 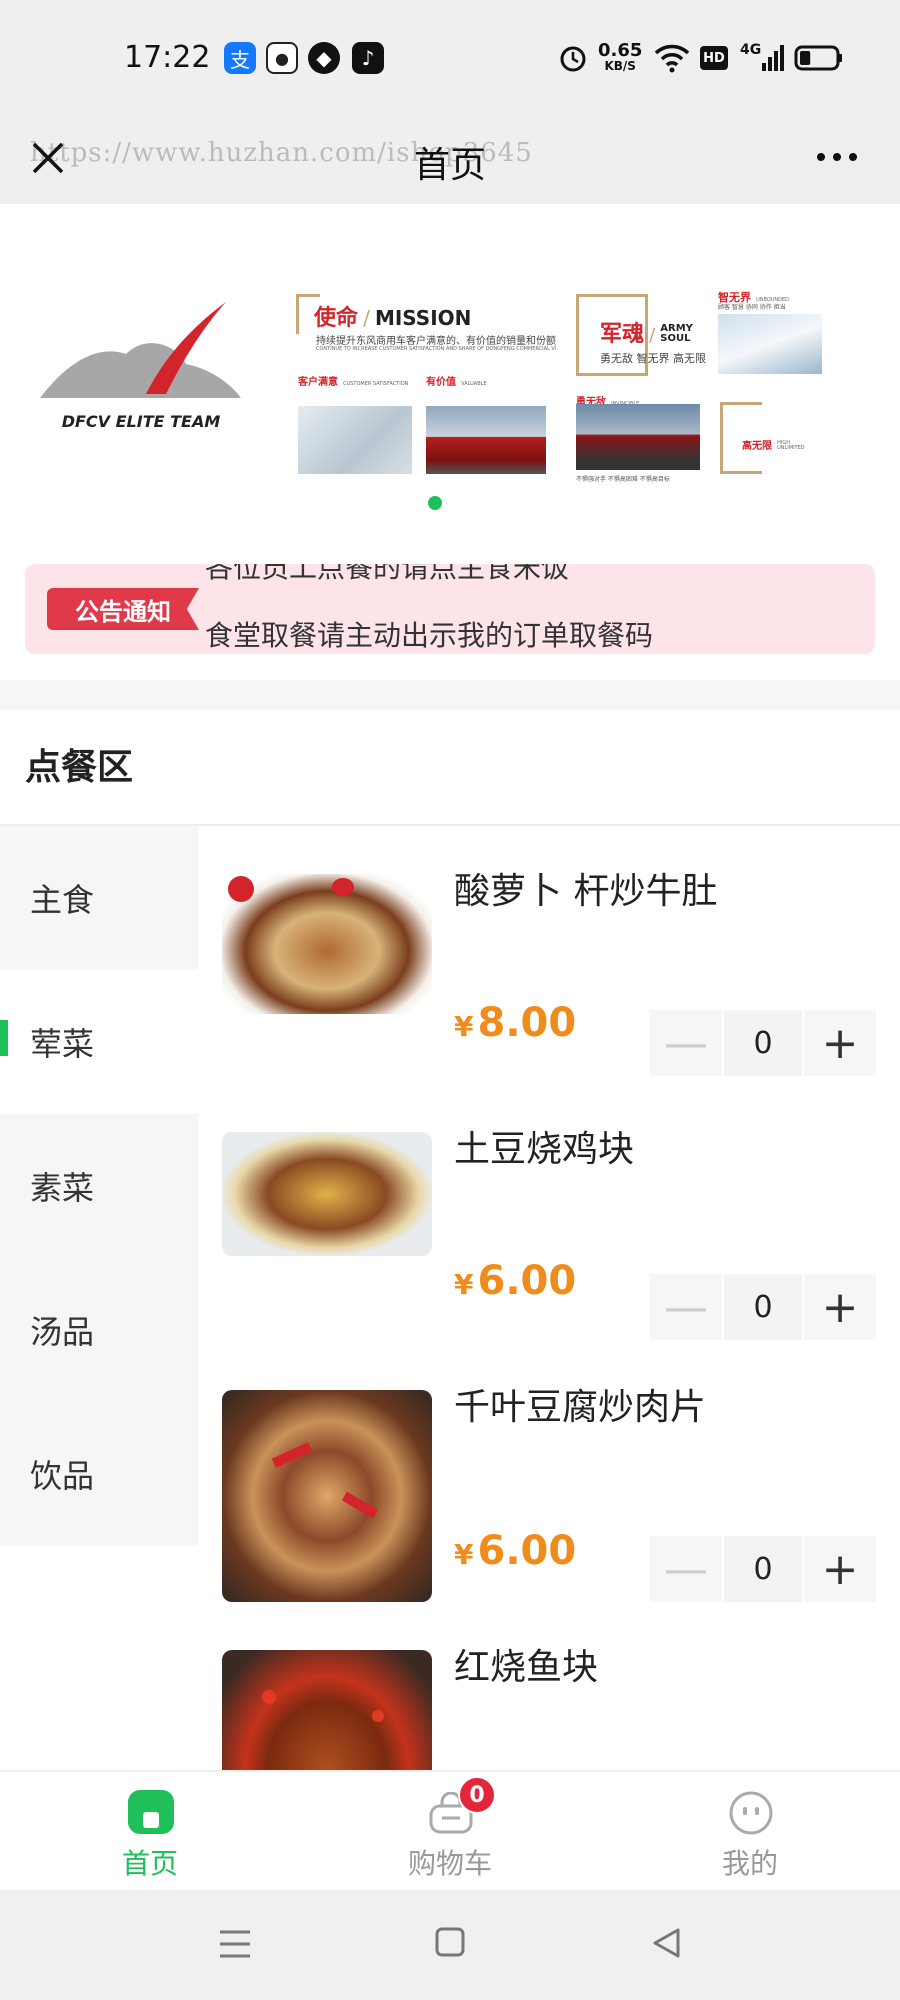 I want to click on wisdom-sub: 顾客 智慧 协同 协作 担当, so click(x=752, y=307).